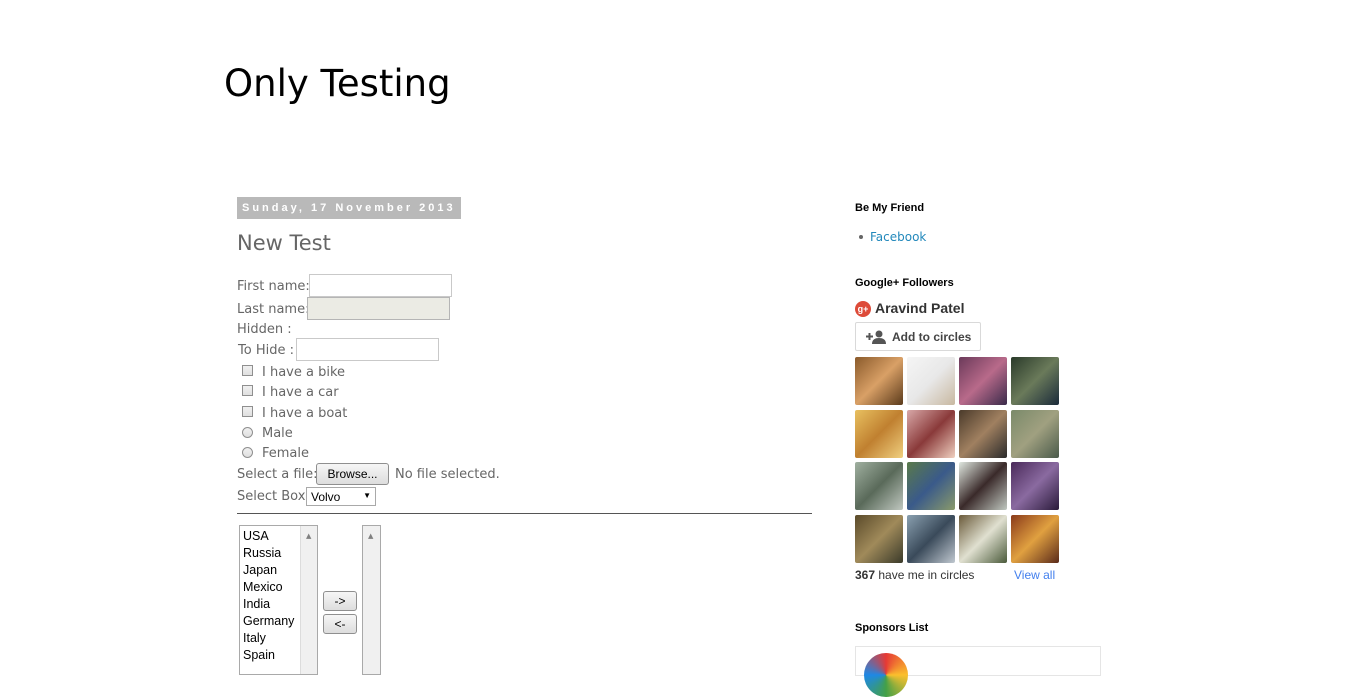  Describe the element at coordinates (337, 83) in the screenshot. I see `blog-title: Only Testing` at that location.